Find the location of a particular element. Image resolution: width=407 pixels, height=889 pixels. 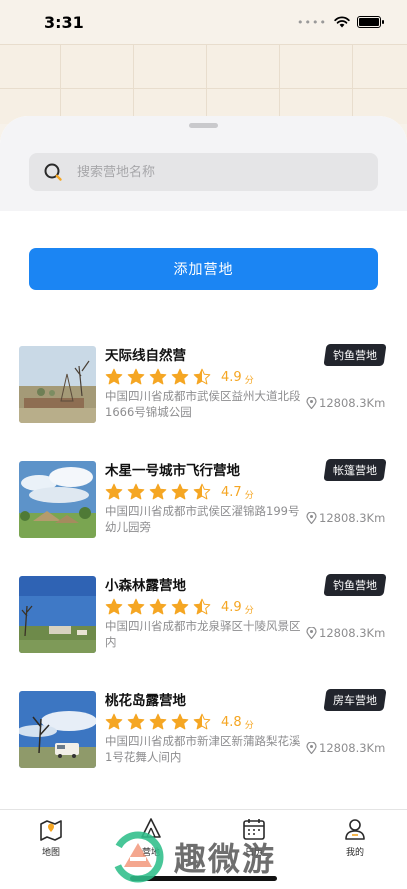

search-input is located at coordinates (207, 172).